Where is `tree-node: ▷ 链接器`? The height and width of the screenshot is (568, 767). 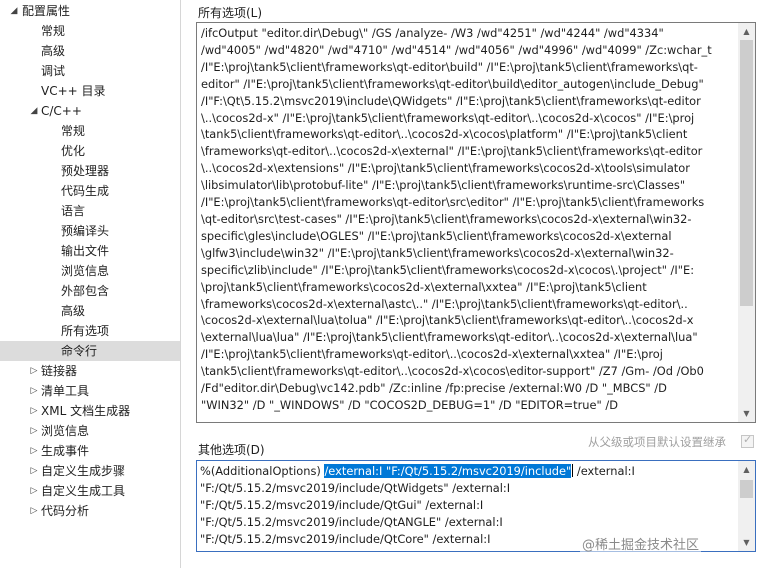 tree-node: ▷ 链接器 is located at coordinates (90, 371).